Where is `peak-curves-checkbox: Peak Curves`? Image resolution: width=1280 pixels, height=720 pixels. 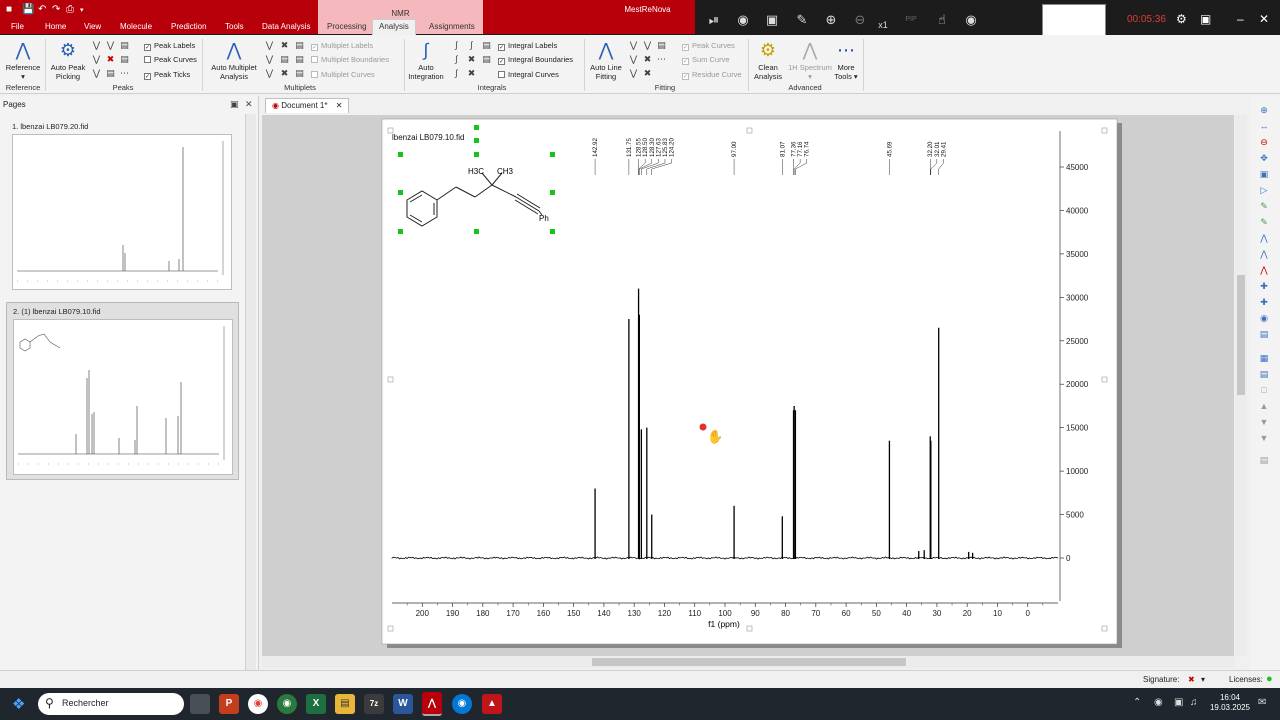 peak-curves-checkbox: Peak Curves is located at coordinates (170, 59).